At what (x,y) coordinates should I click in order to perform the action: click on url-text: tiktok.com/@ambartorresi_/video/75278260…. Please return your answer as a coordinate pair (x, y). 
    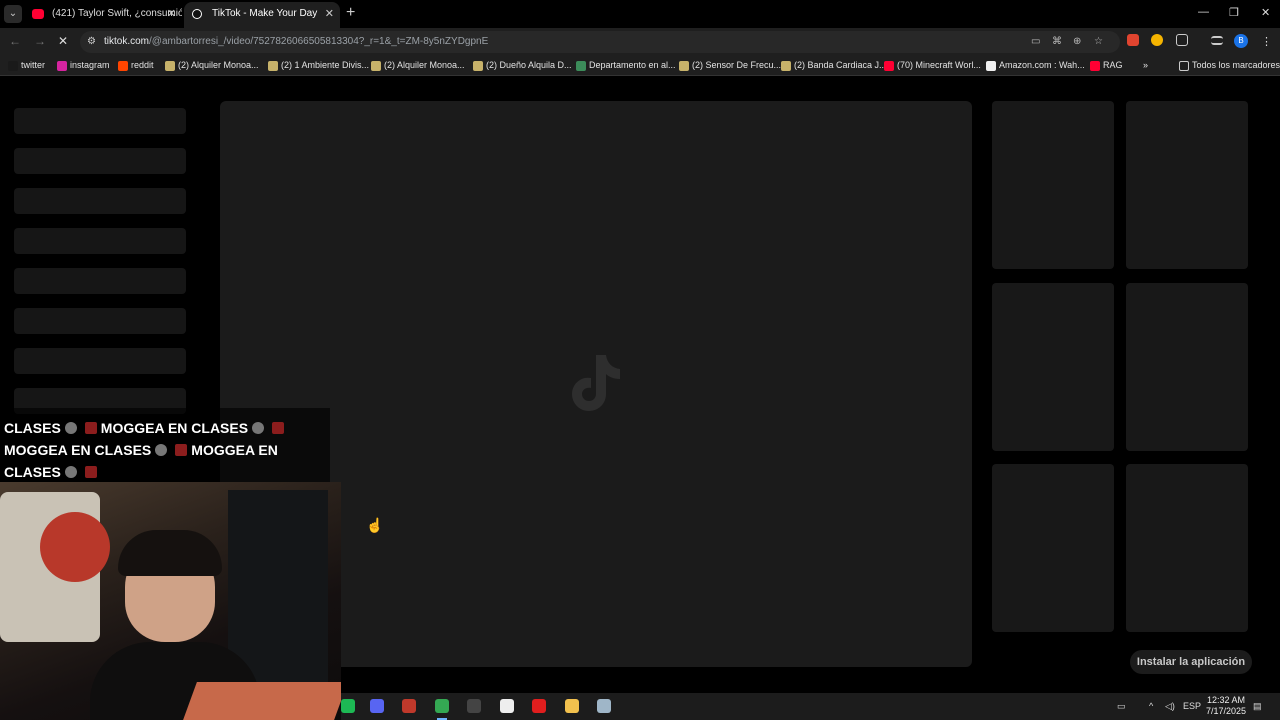
    Looking at the image, I should click on (296, 41).